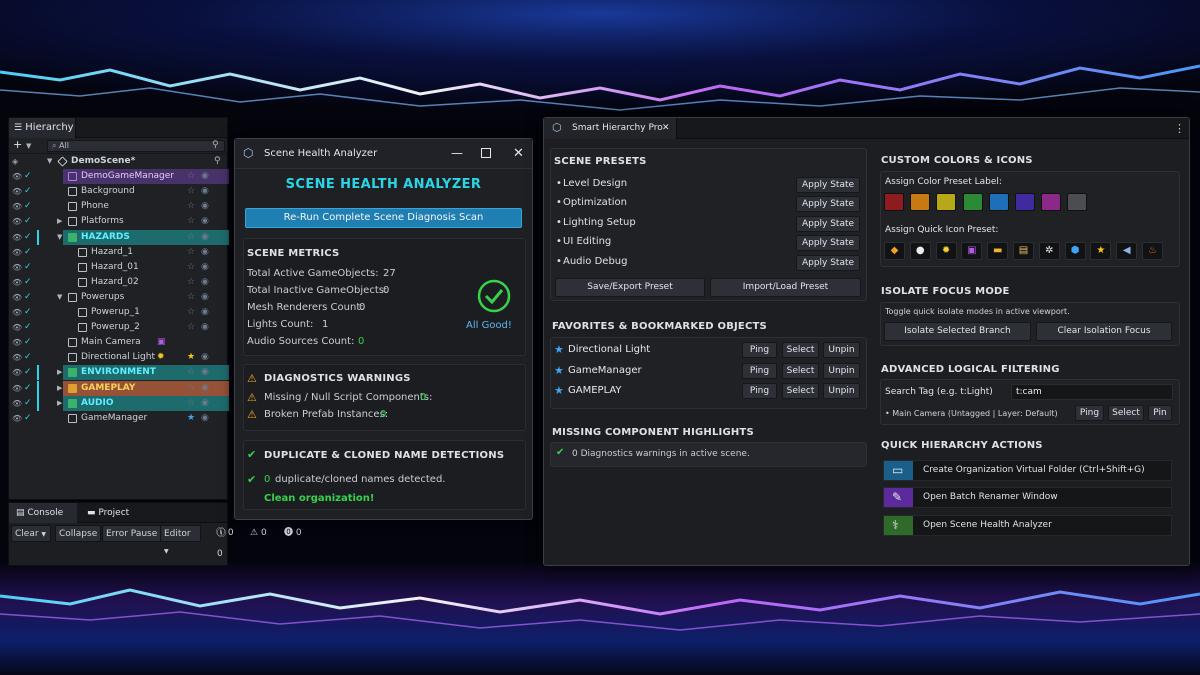 This screenshot has height=675, width=1200. I want to click on quick-action-button: ✎ Open Batch Renamer Window, so click(1027, 498).